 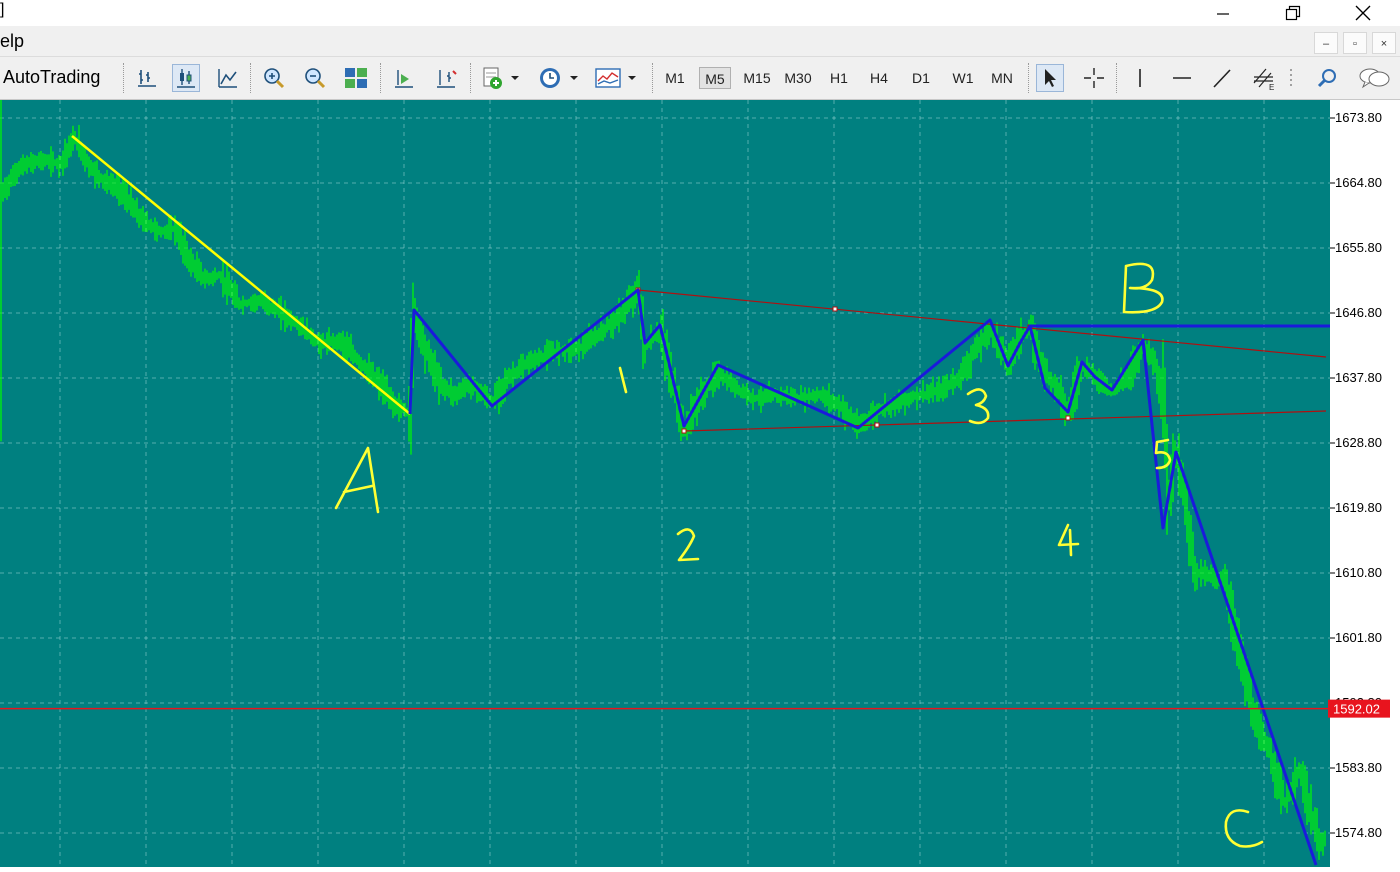 I want to click on price-axis-label: 1610.80, so click(x=1358, y=572).